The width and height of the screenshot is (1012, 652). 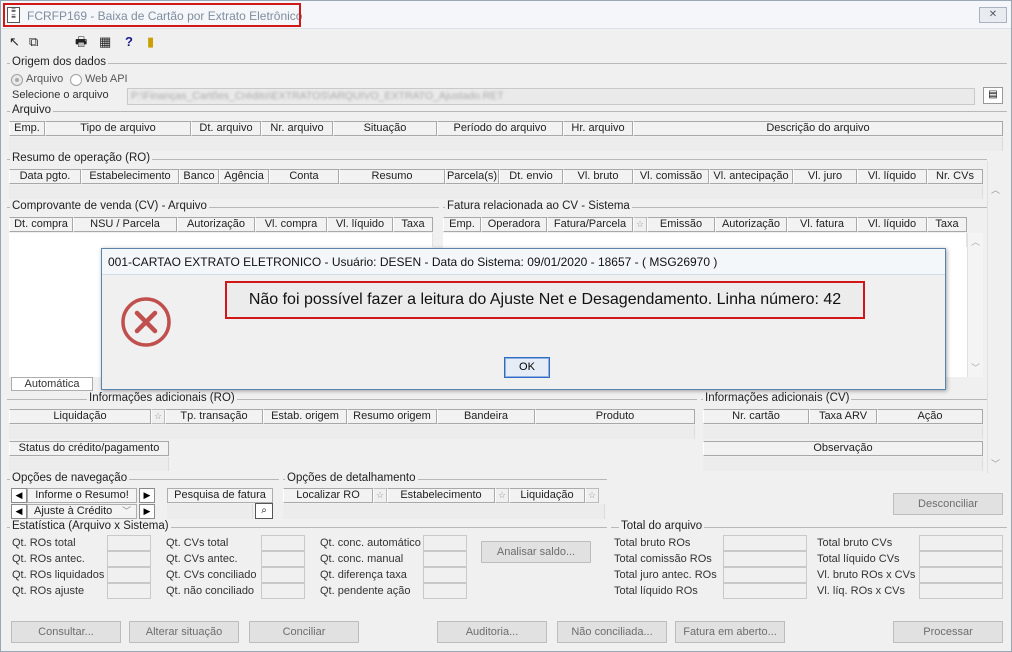 I want to click on fatura-col-emp: Emp., so click(x=462, y=224).